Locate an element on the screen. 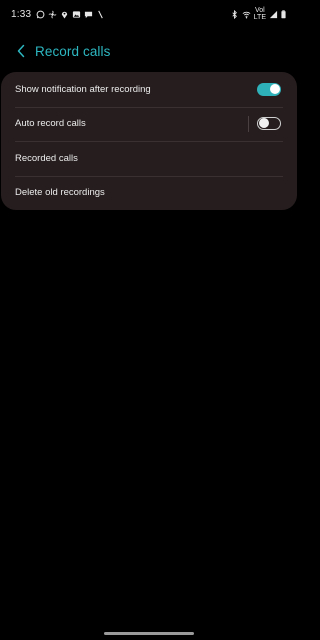  chevron-left-icon is located at coordinates (21, 51).